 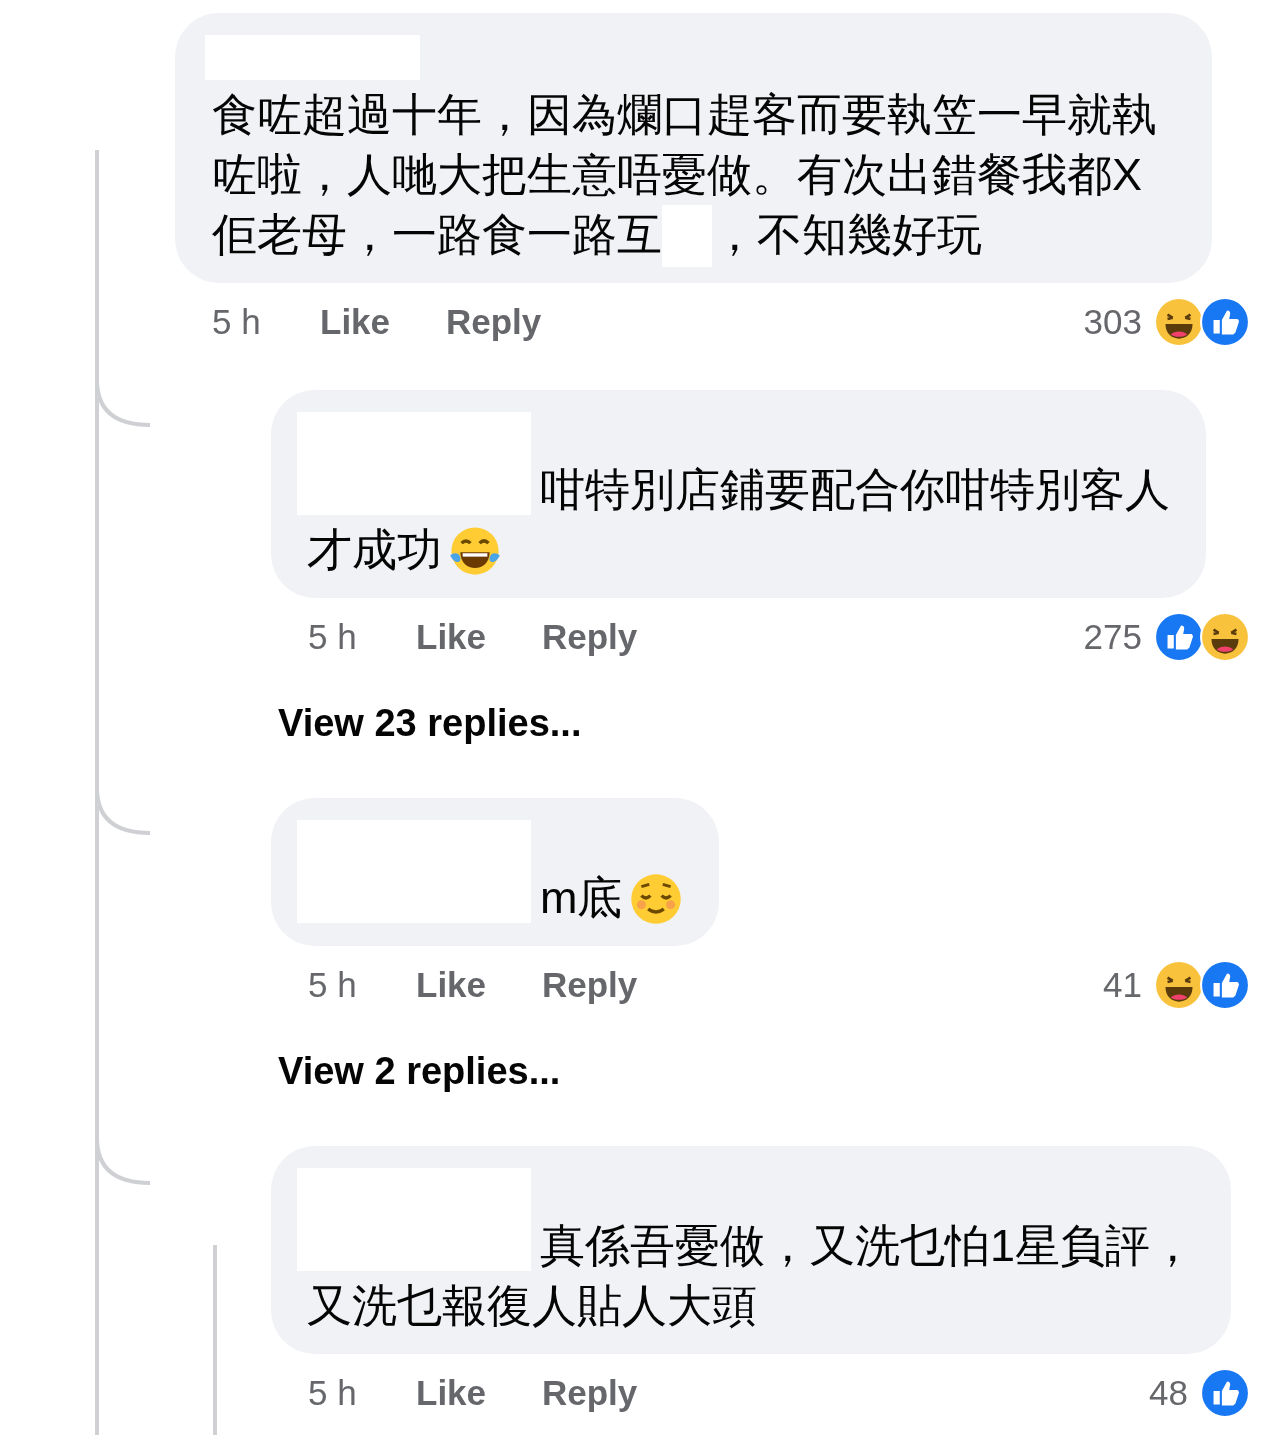 I want to click on reaction-count: 303, so click(x=1112, y=322).